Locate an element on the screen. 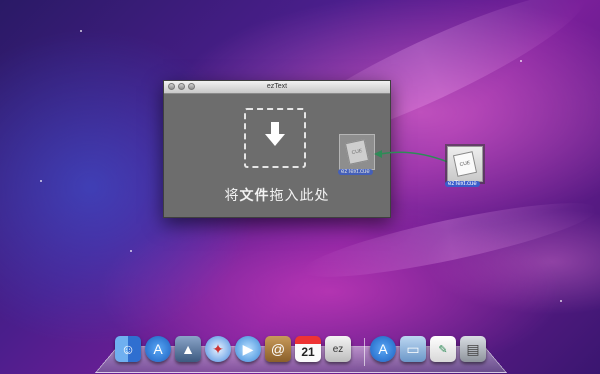 The width and height of the screenshot is (600, 374). address-book-icon: @ is located at coordinates (278, 349).